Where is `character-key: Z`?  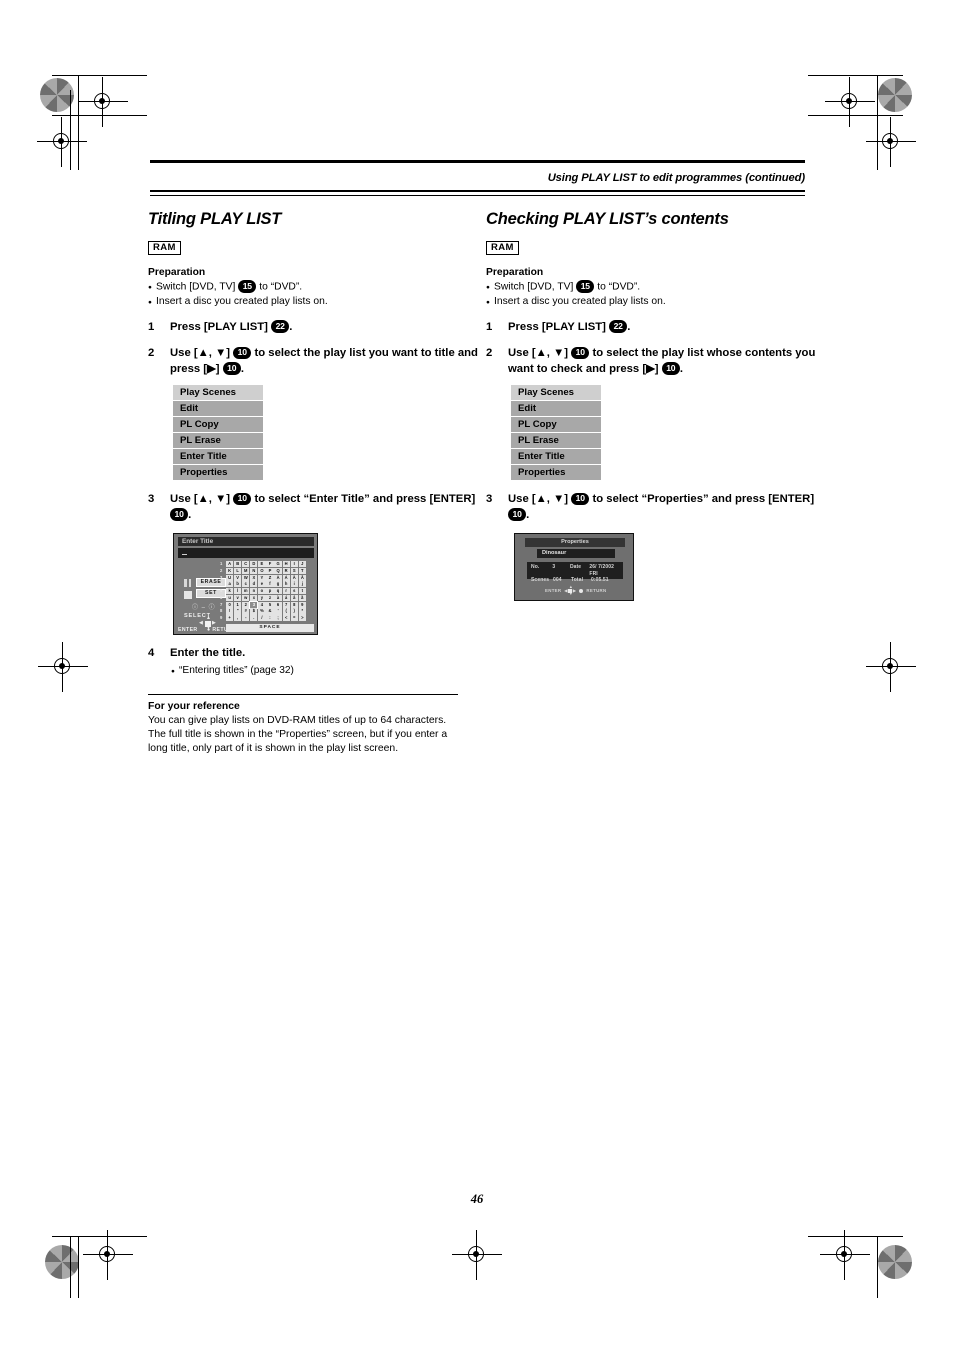 character-key: Z is located at coordinates (270, 577).